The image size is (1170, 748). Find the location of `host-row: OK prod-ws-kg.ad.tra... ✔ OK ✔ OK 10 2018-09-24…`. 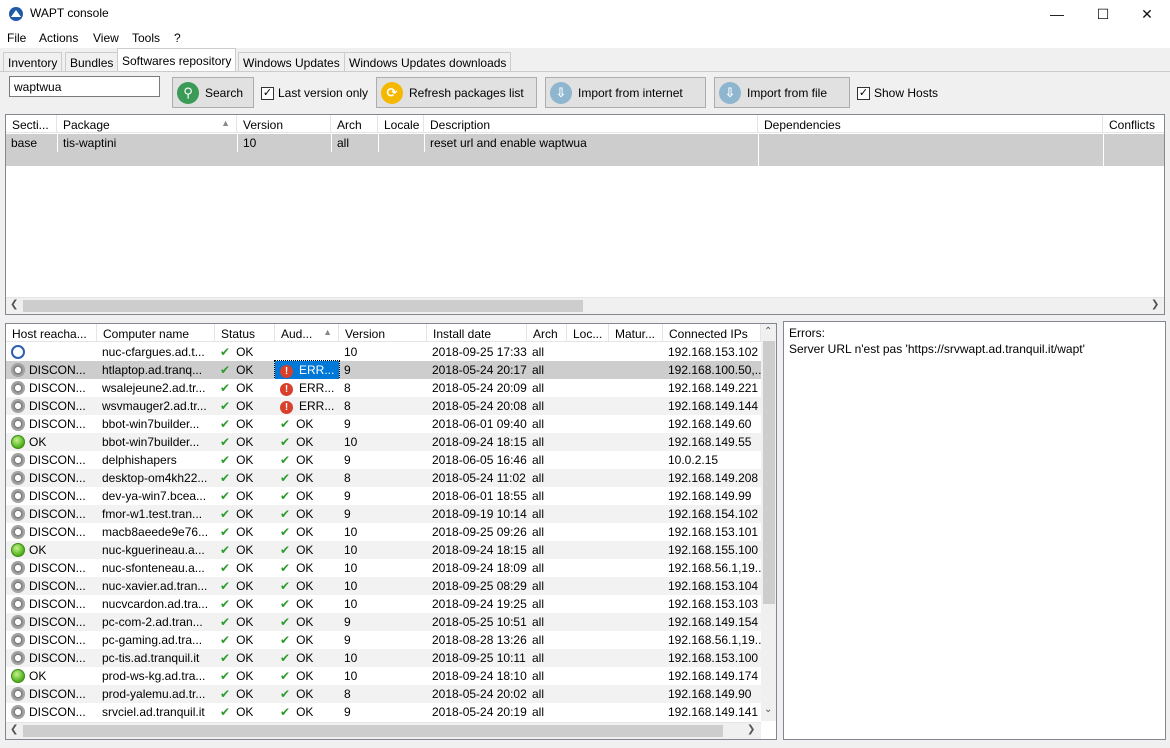

host-row: OK prod-ws-kg.ad.tra... ✔ OK ✔ OK 10 2018-09-24… is located at coordinates (383, 676).